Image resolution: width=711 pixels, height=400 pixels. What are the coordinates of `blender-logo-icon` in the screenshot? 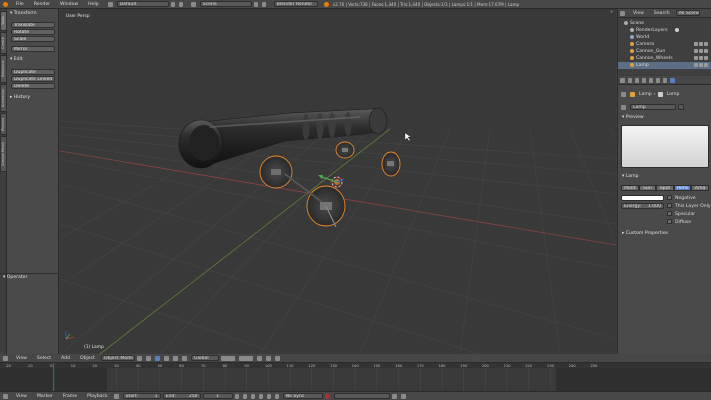 It's located at (5, 4).